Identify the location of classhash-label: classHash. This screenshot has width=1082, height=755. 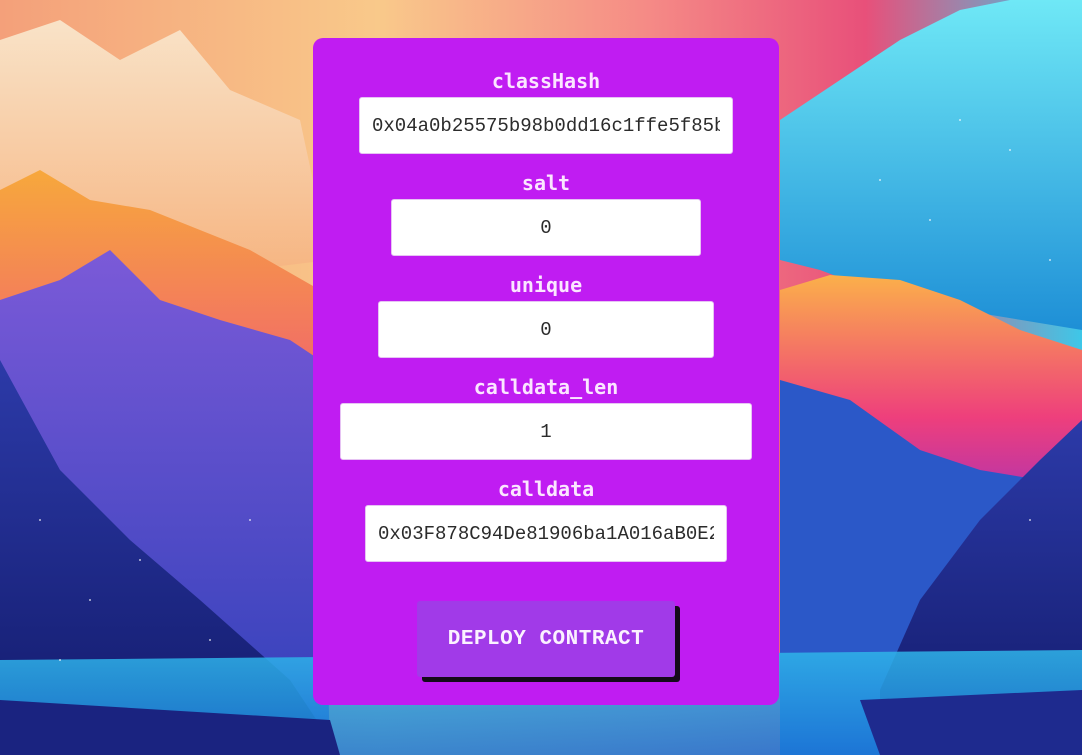
(546, 81).